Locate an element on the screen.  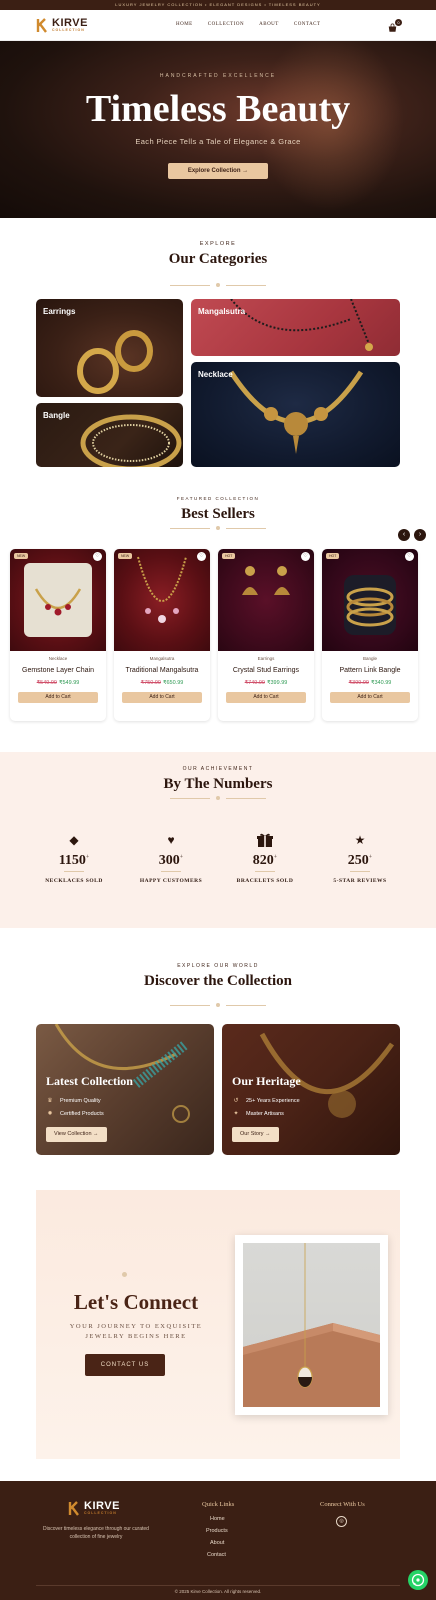
star-icon: ★ is located at coordinates (360, 840).